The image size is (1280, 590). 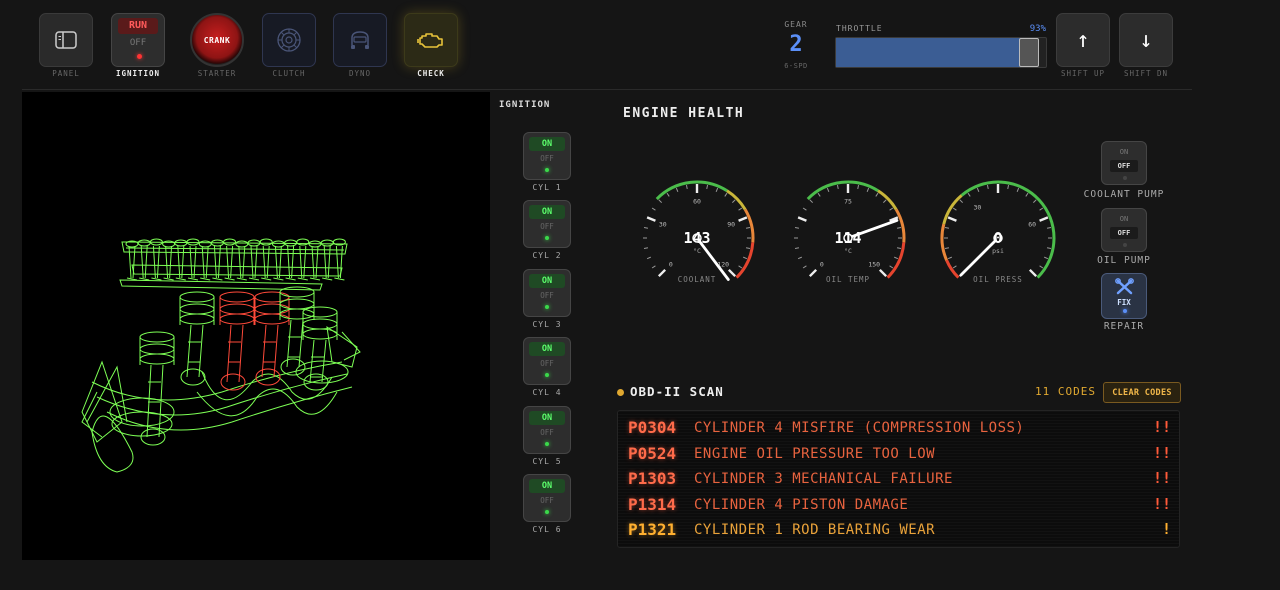 I want to click on oil-pump-off-state: OFF, so click(x=1124, y=233).